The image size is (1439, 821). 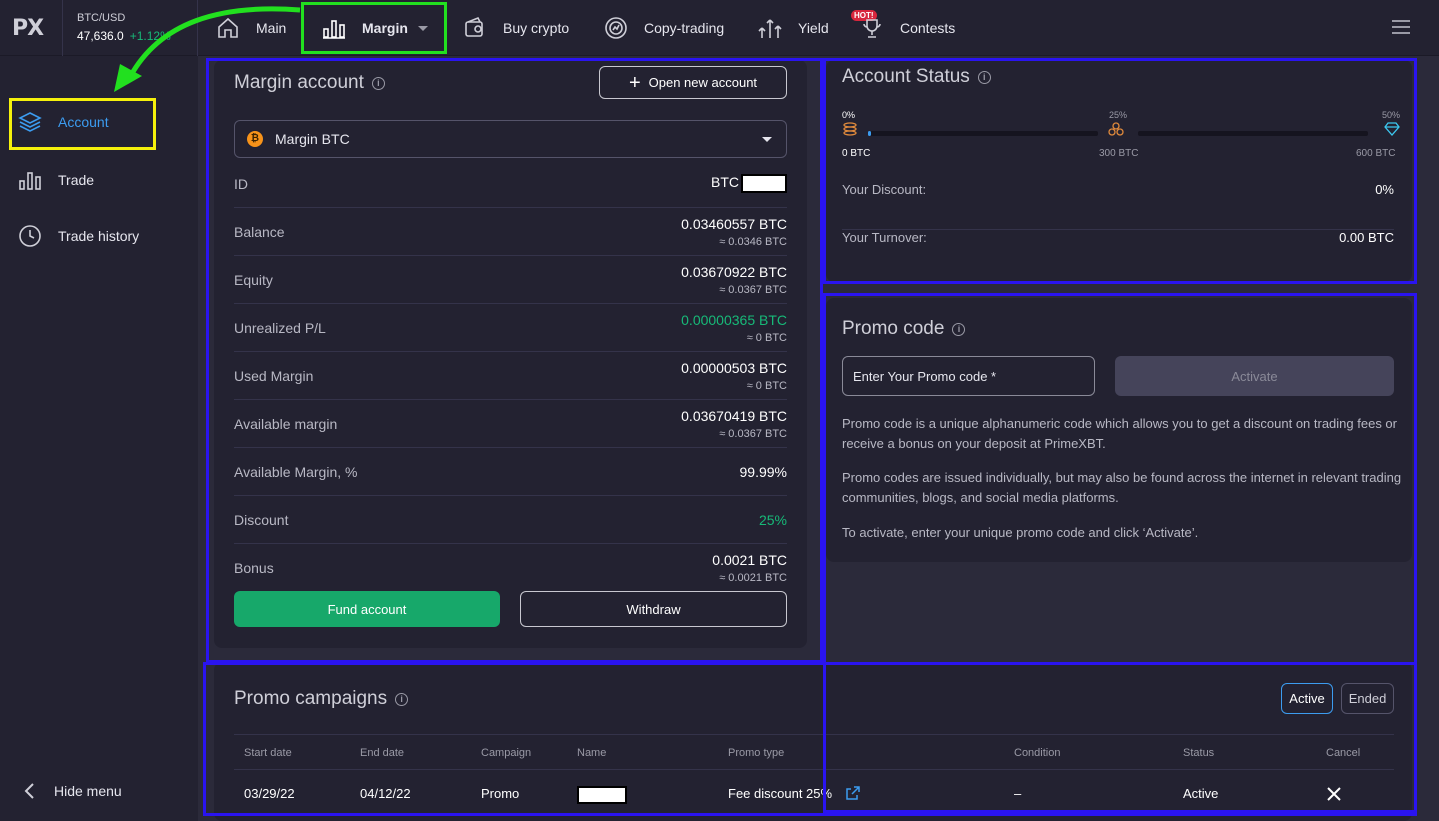 I want to click on filter-active-button: Active, so click(x=1307, y=698).